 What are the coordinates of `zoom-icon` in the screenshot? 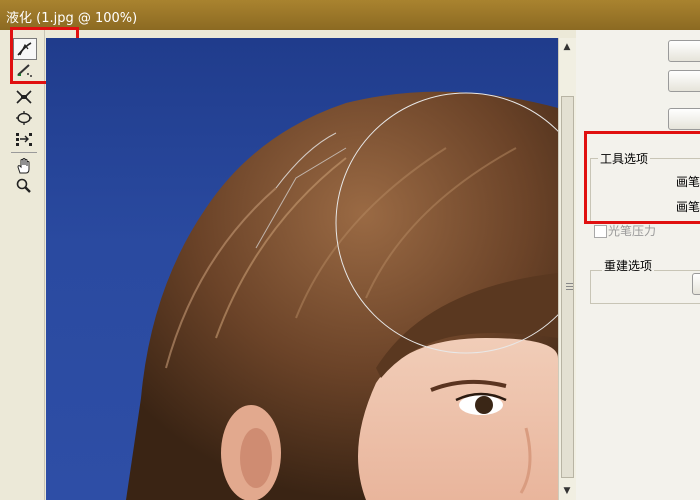 It's located at (24, 186).